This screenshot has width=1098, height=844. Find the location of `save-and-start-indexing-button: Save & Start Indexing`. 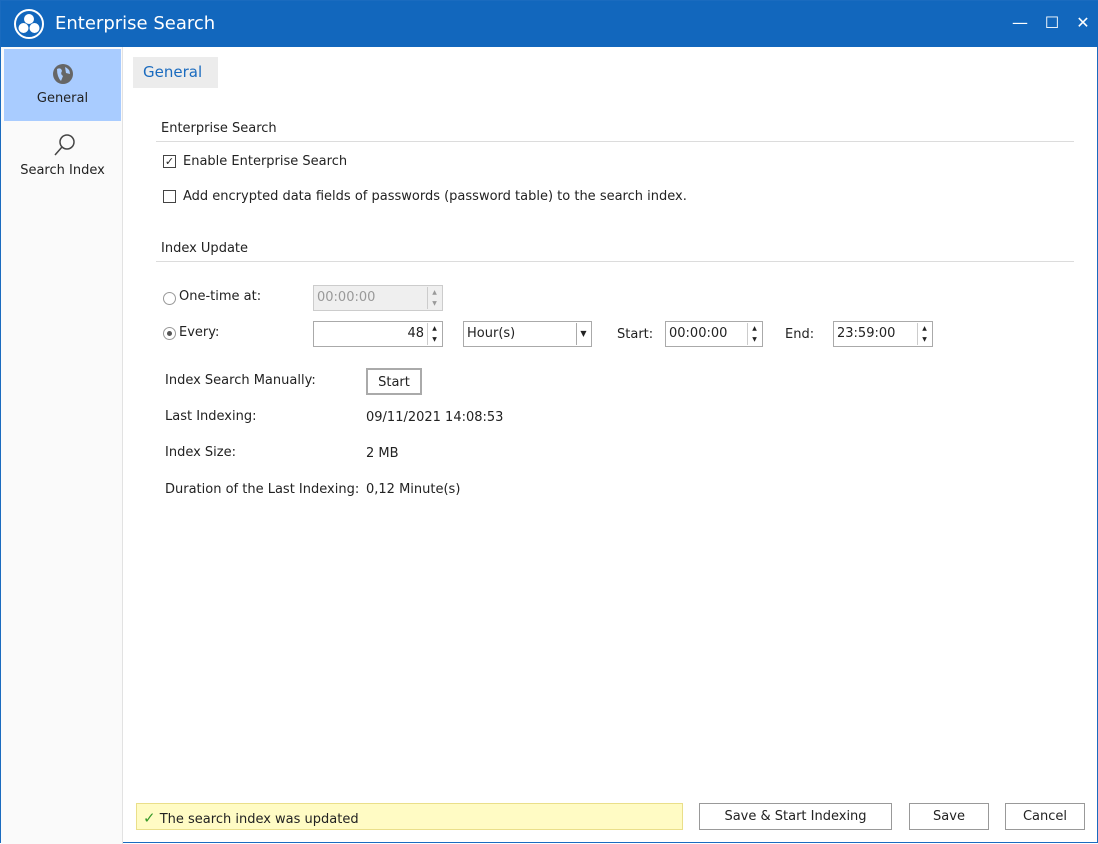

save-and-start-indexing-button: Save & Start Indexing is located at coordinates (795, 816).